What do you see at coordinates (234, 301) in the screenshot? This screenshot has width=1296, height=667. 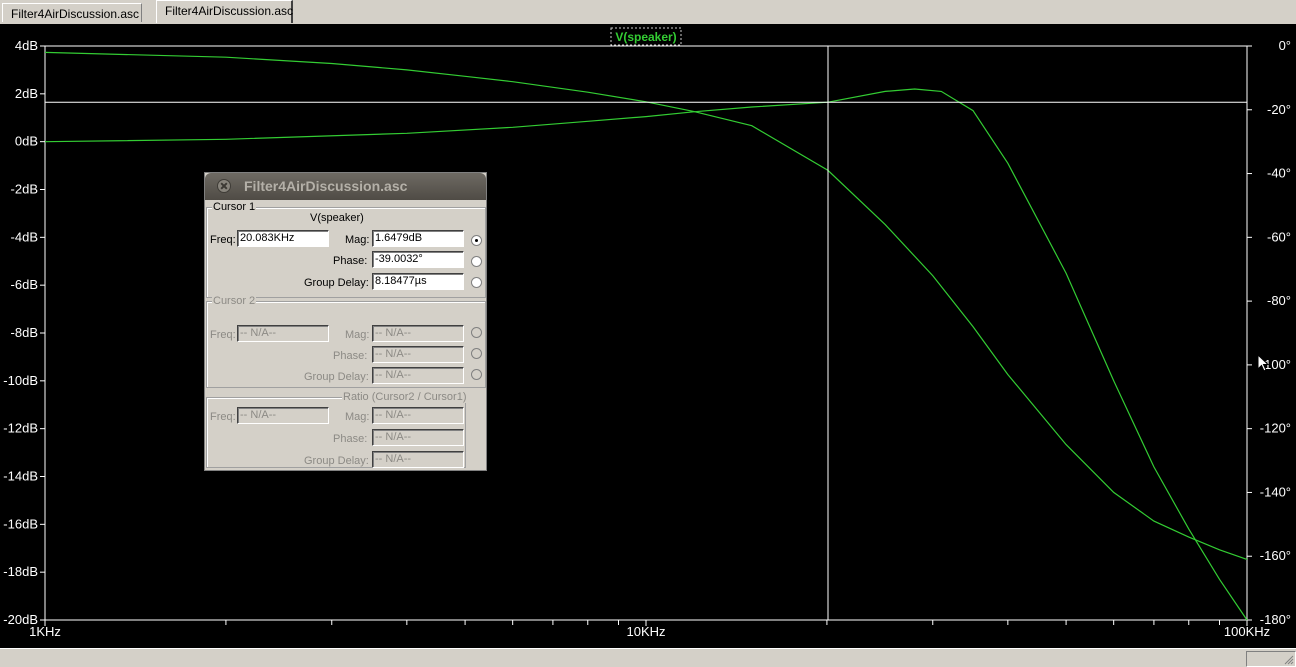 I see `cursor2-label: Cursor 2` at bounding box center [234, 301].